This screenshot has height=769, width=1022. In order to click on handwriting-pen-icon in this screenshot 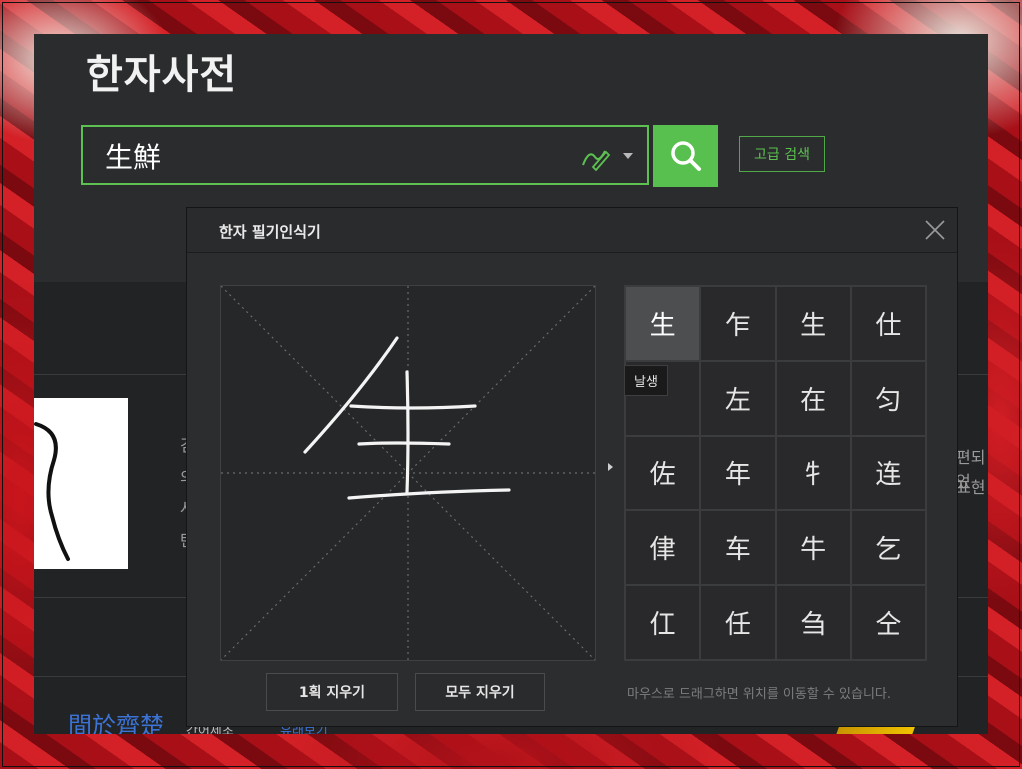, I will do `click(595, 157)`.